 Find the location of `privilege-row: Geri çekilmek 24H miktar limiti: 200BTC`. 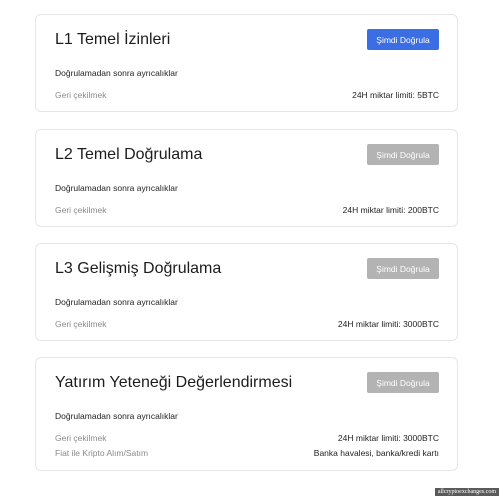

privilege-row: Geri çekilmek 24H miktar limiti: 200BTC is located at coordinates (247, 210).